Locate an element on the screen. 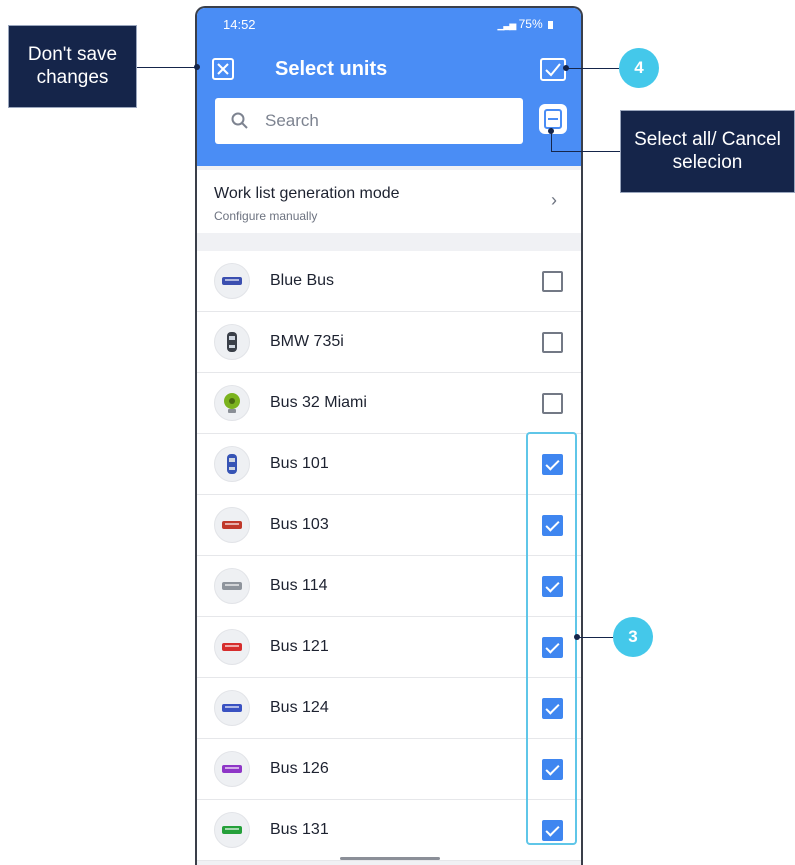 The width and height of the screenshot is (795, 865). status-indicators: ▁▃▅ 75% is located at coordinates (525, 24).